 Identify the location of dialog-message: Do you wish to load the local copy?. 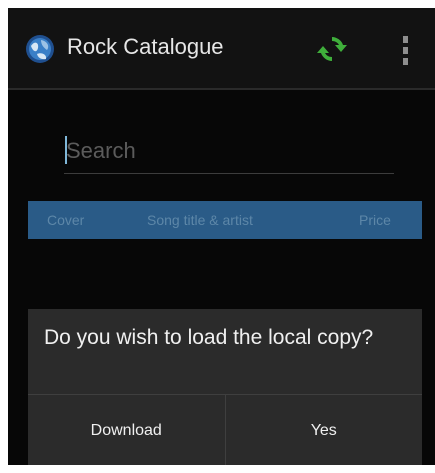
(209, 337).